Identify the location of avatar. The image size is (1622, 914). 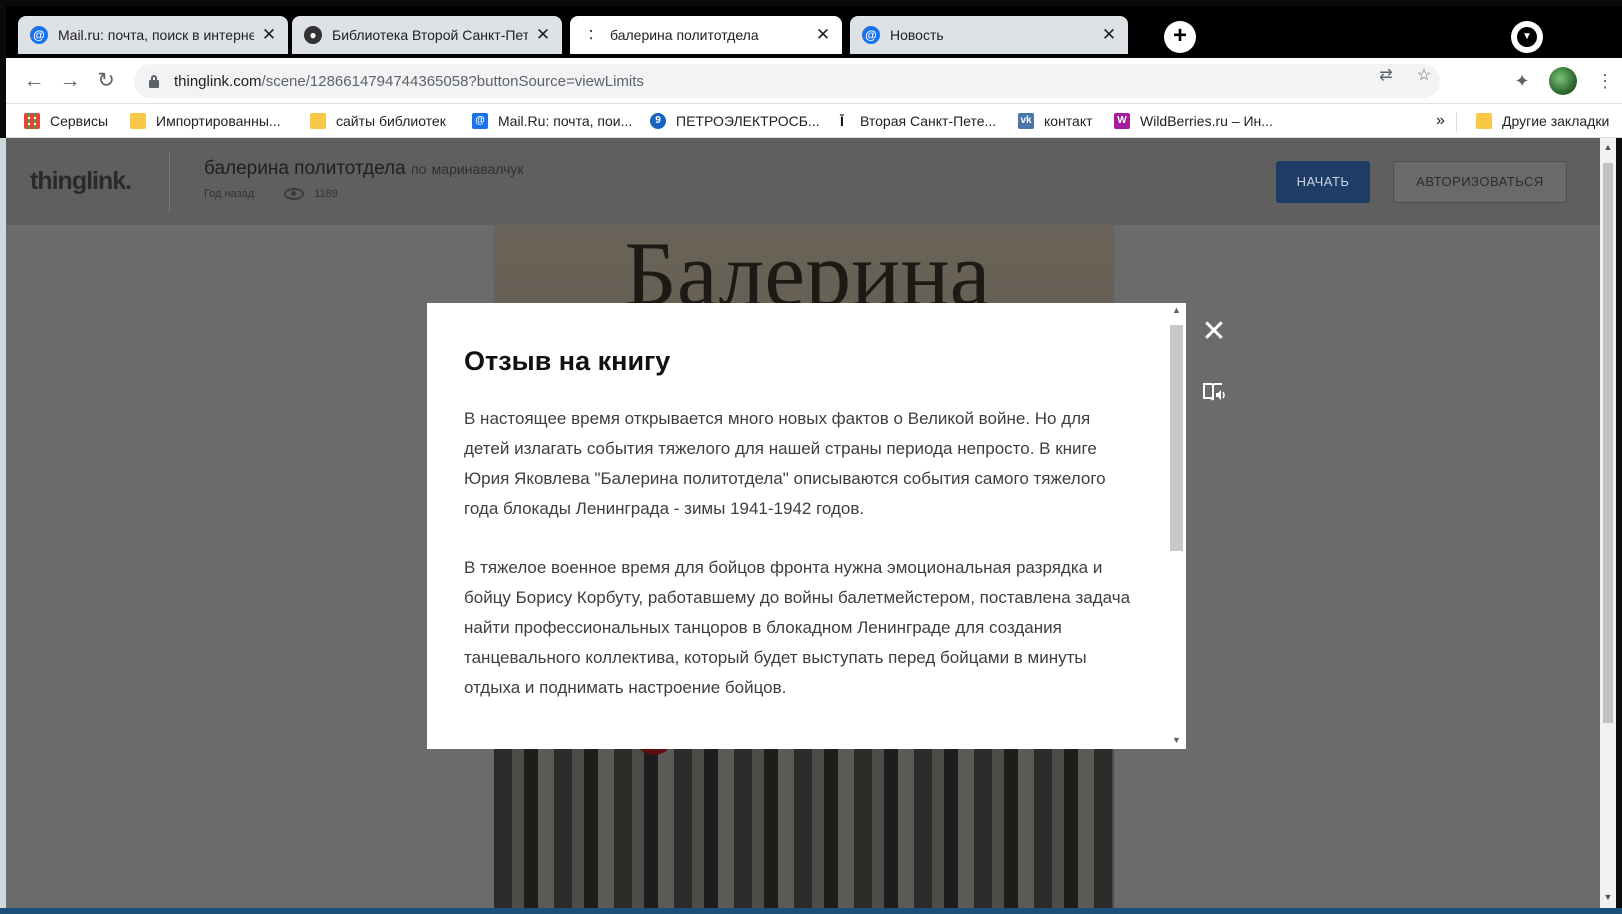
(1563, 81).